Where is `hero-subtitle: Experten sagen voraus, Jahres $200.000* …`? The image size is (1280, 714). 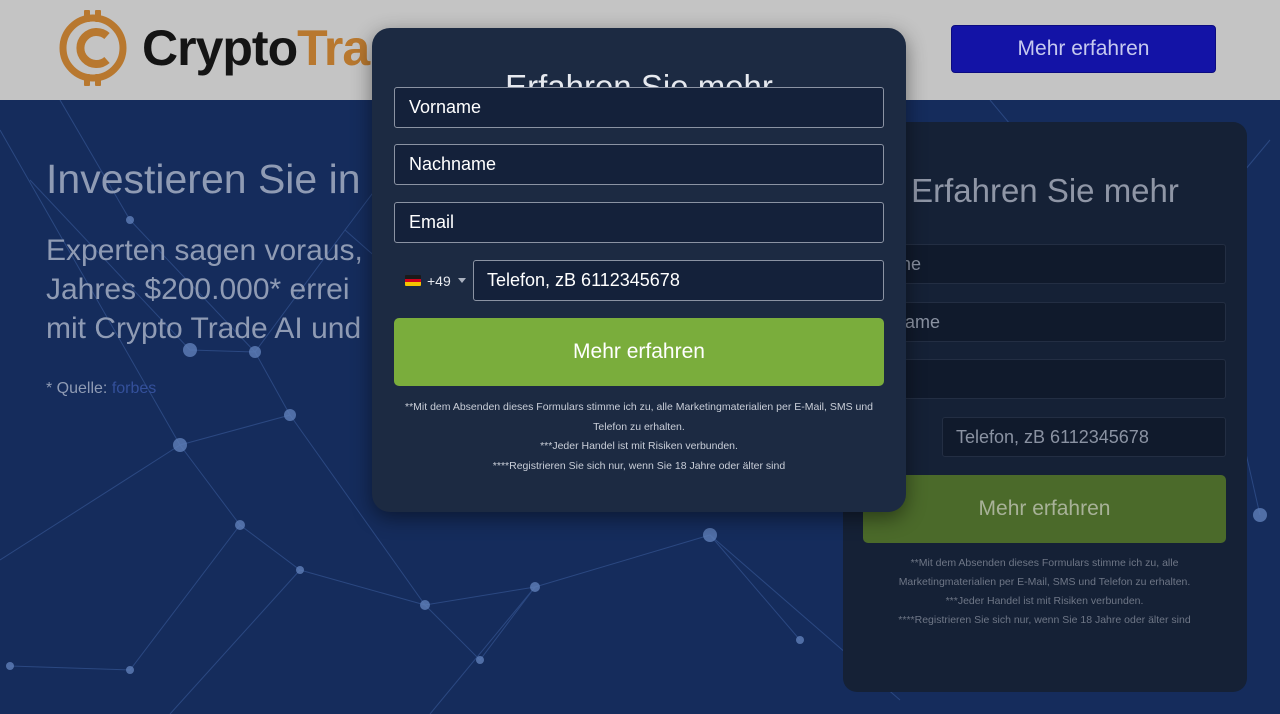 hero-subtitle: Experten sagen voraus, Jahres $200.000* … is located at coordinates (204, 289).